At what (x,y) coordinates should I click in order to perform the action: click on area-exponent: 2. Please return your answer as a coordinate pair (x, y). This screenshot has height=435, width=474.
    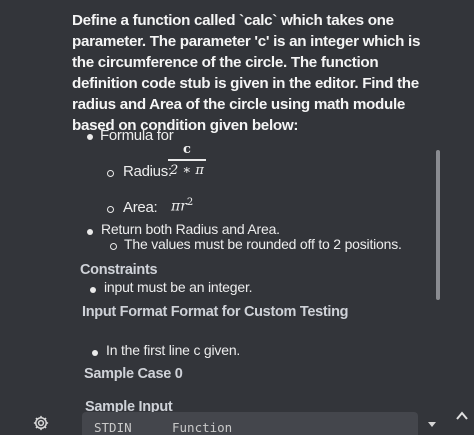
    Looking at the image, I should click on (190, 202).